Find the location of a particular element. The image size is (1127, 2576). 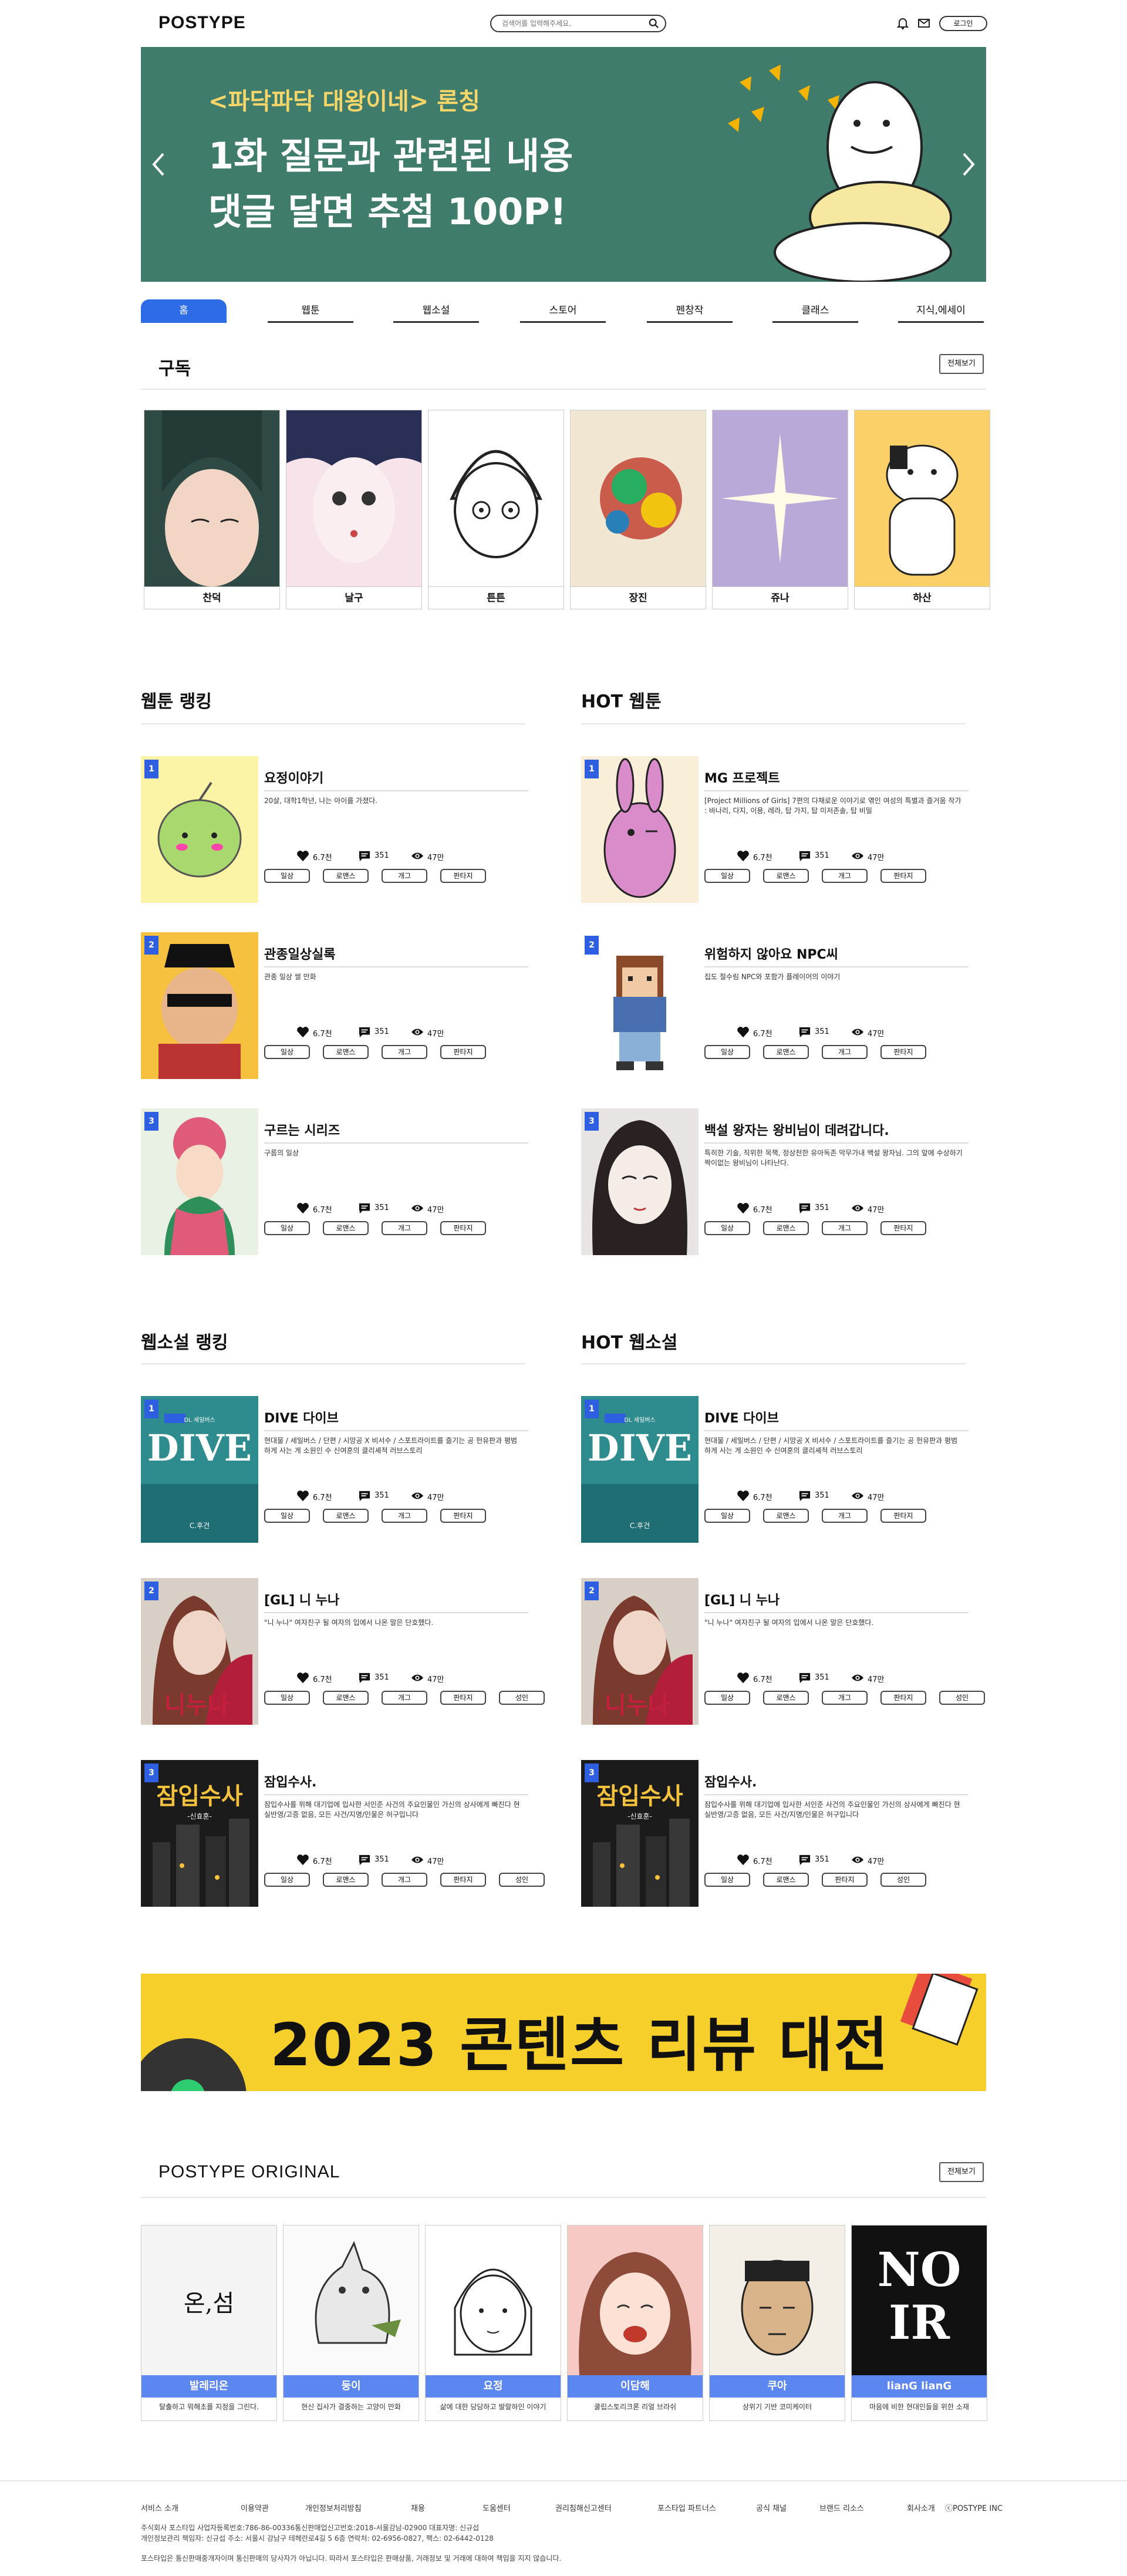

footer-link: 공식 채널 is located at coordinates (771, 2507).